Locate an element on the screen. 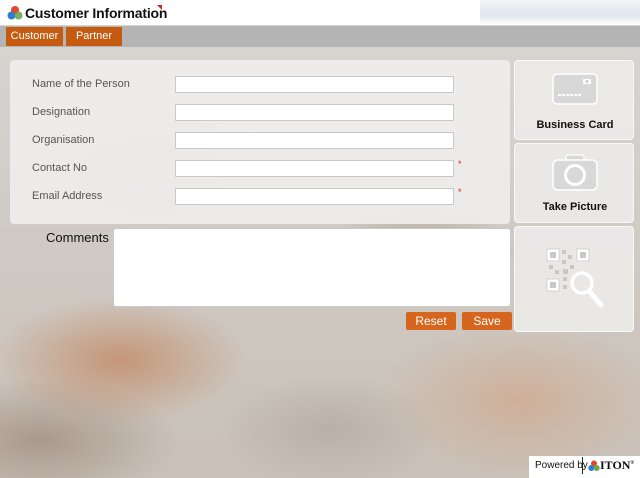 This screenshot has width=640, height=478. organisation-label: Organisation is located at coordinates (63, 140).